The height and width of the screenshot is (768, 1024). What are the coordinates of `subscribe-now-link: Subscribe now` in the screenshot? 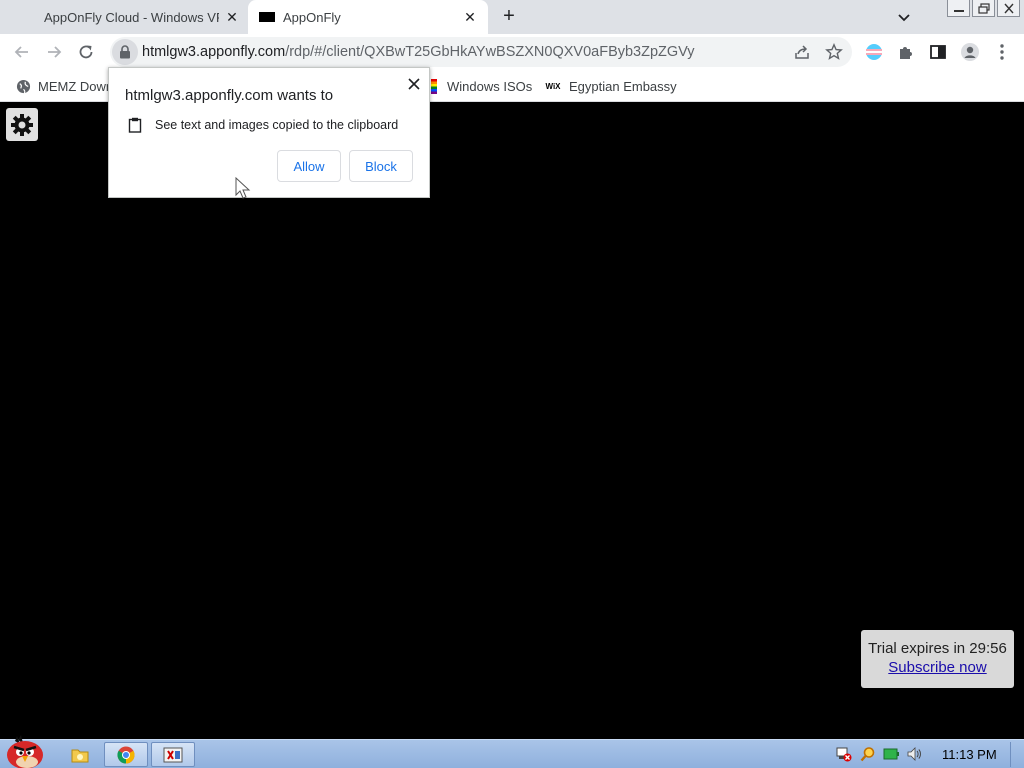 It's located at (937, 667).